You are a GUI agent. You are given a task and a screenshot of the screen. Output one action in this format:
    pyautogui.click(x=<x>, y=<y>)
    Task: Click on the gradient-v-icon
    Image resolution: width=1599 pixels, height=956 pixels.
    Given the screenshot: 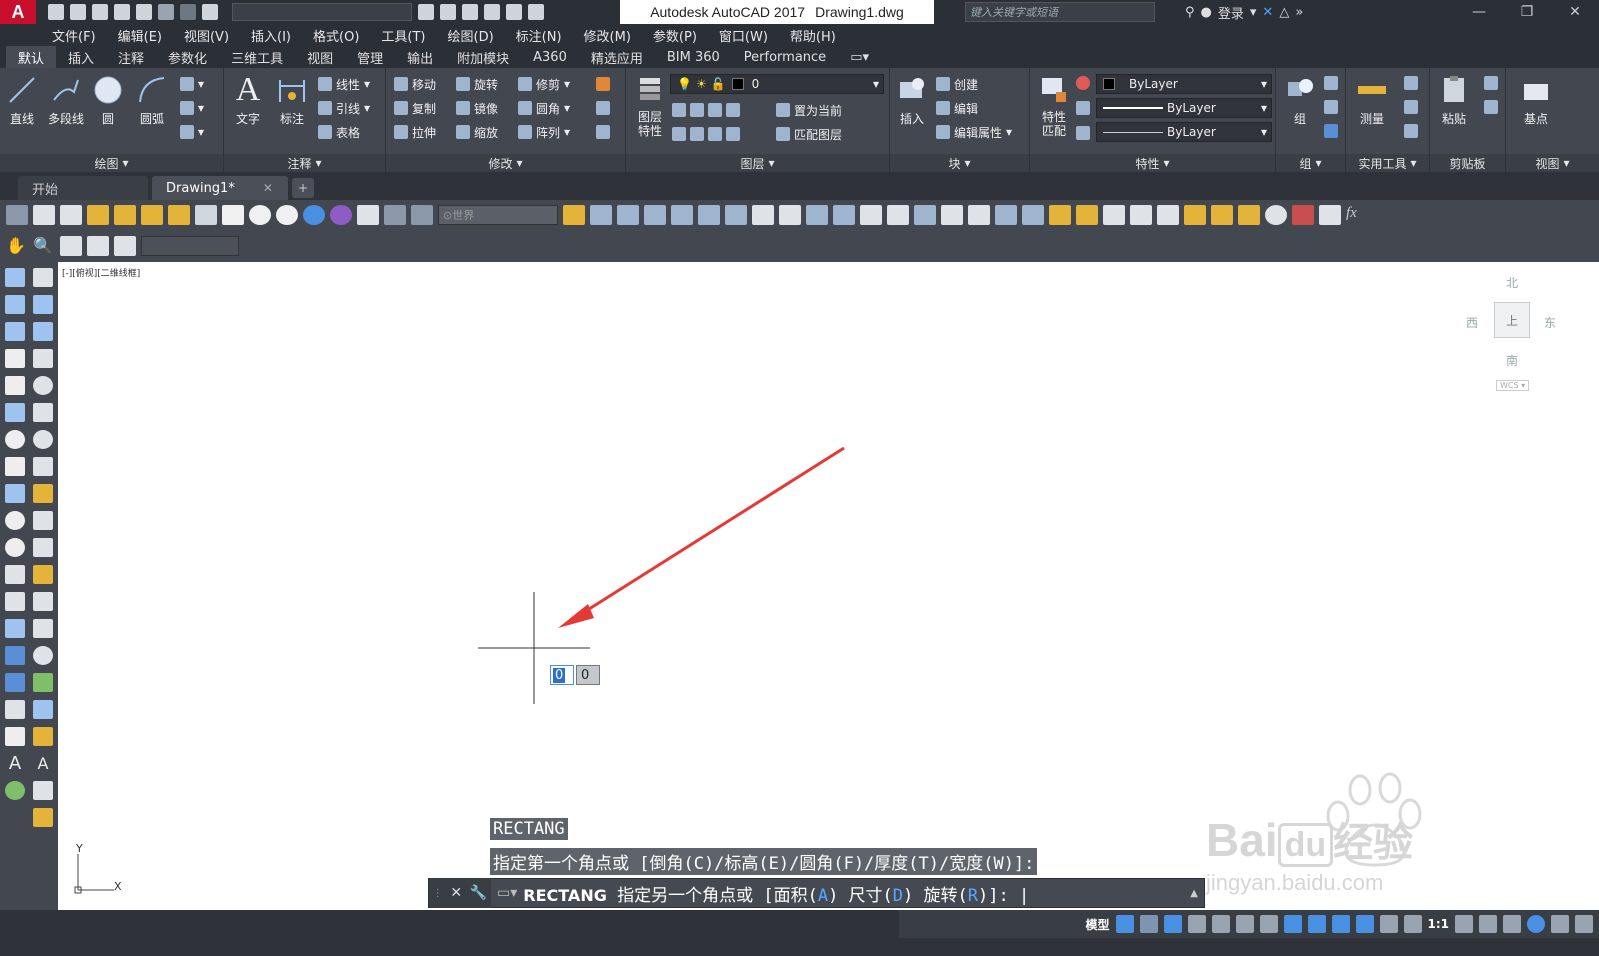 What is the action you would take?
    pyautogui.click(x=15, y=682)
    